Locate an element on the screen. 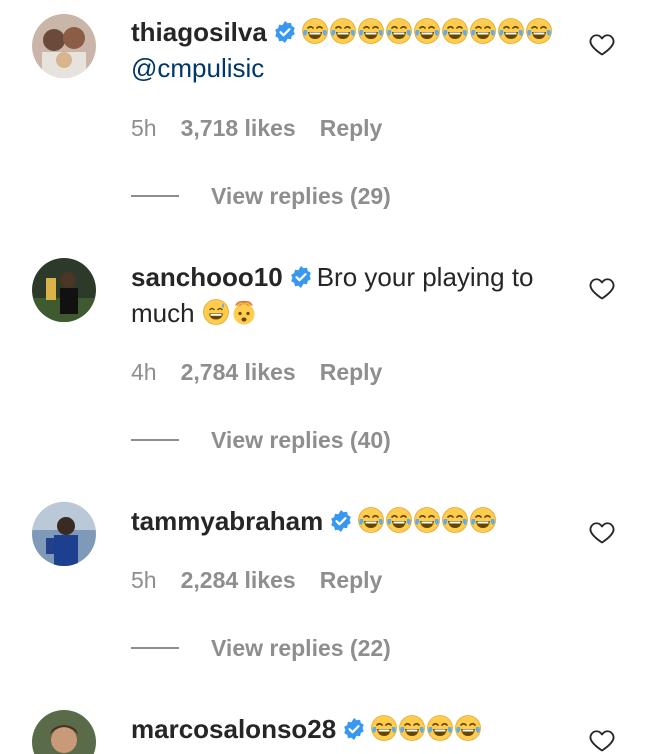 The width and height of the screenshot is (646, 754). username: thiagosilva is located at coordinates (199, 32).